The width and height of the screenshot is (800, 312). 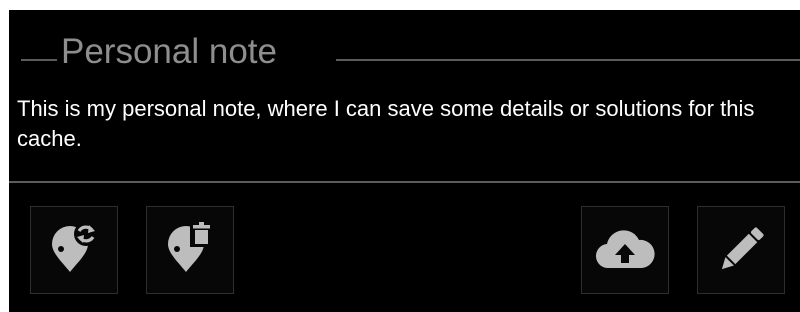 I want to click on cloud-upload-icon, so click(x=625, y=249).